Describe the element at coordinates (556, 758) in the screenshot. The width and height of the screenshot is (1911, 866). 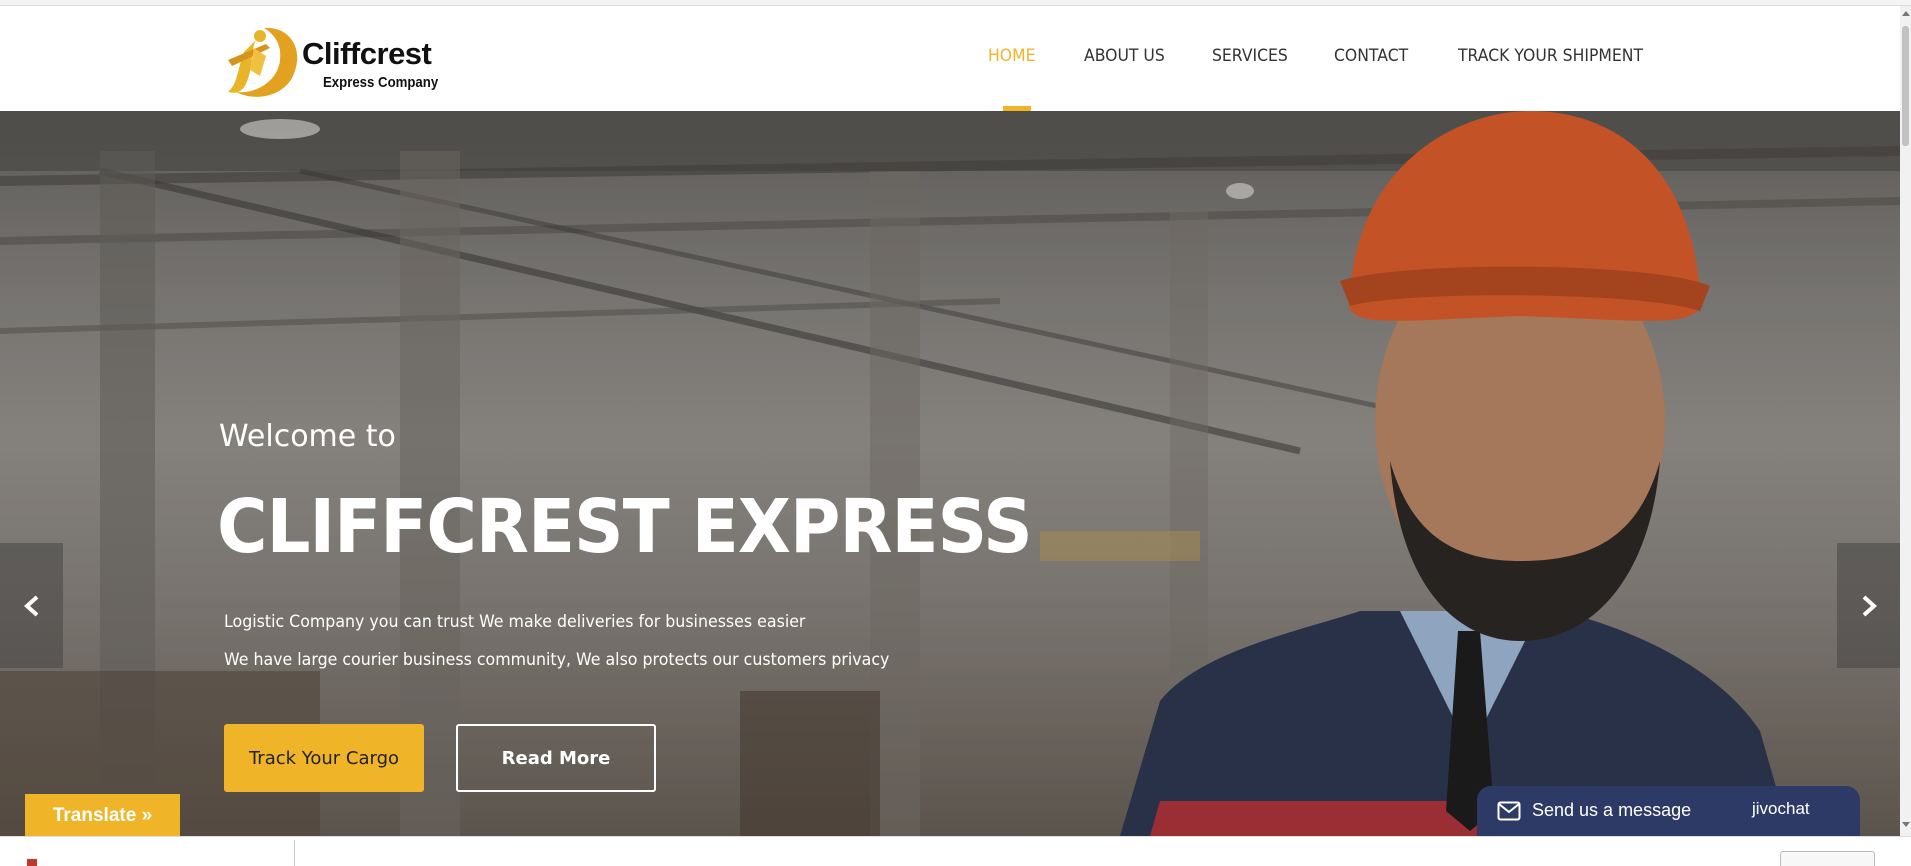
I see `read-more-button: Read More` at that location.